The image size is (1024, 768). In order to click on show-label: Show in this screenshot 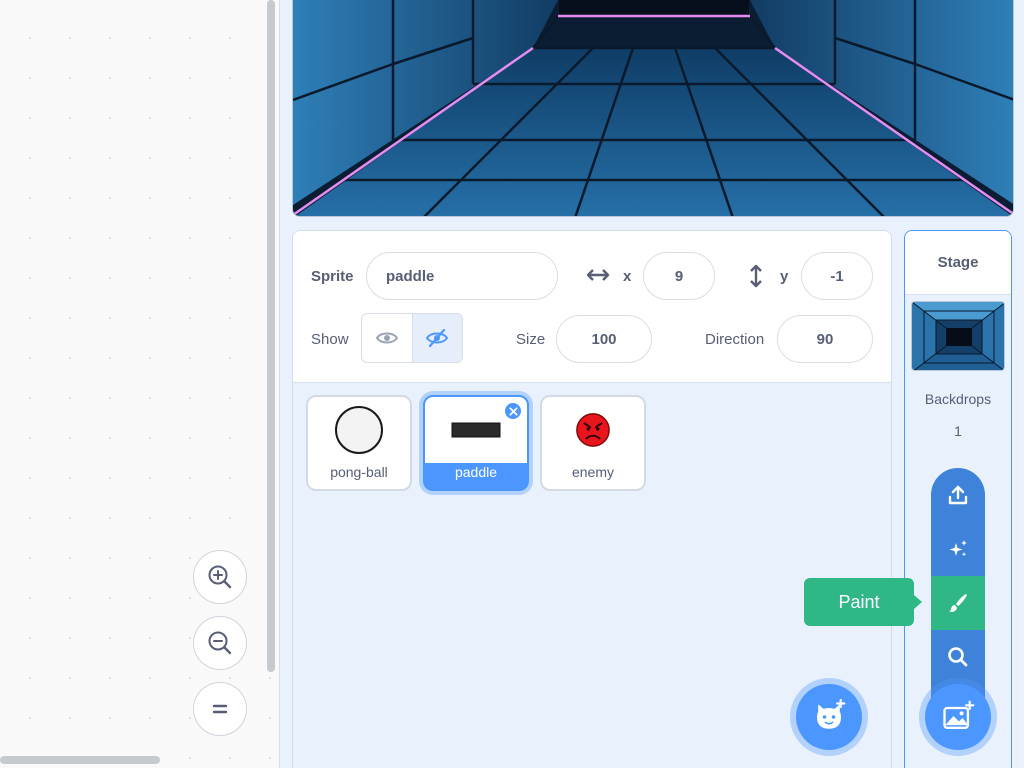, I will do `click(330, 339)`.